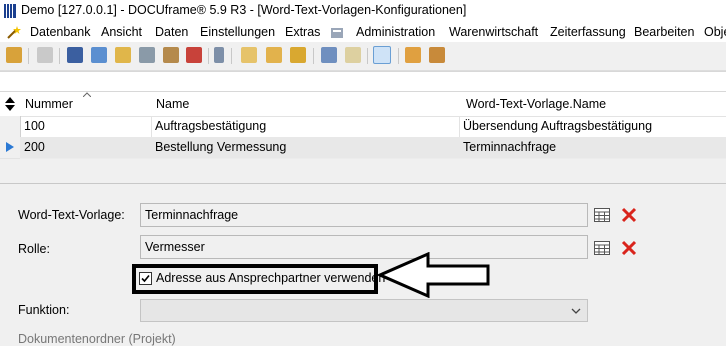  I want to click on cell-vorlage: Terminnachfrage, so click(592, 148).